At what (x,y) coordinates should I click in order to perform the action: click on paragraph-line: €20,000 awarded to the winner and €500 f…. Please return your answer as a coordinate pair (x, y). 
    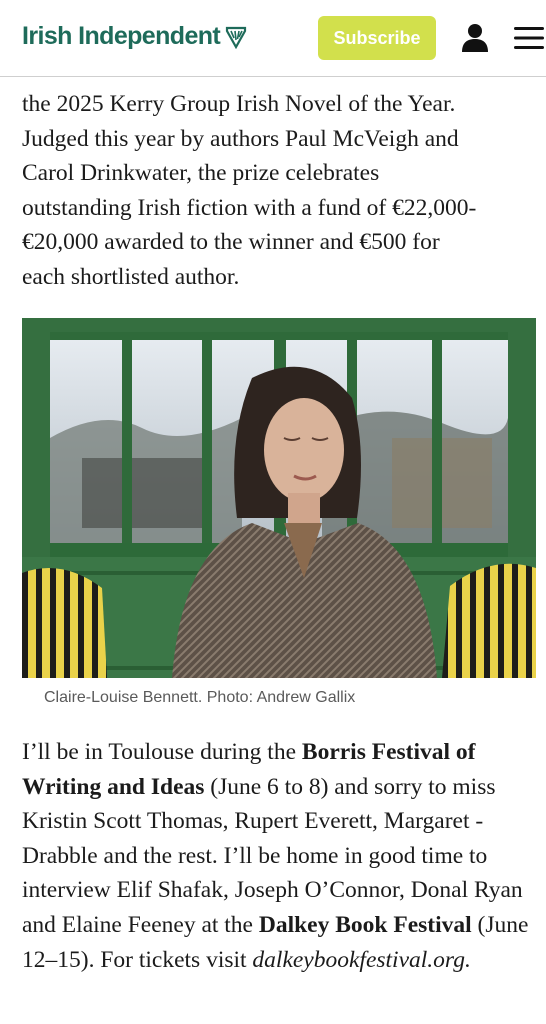
    Looking at the image, I should click on (231, 242).